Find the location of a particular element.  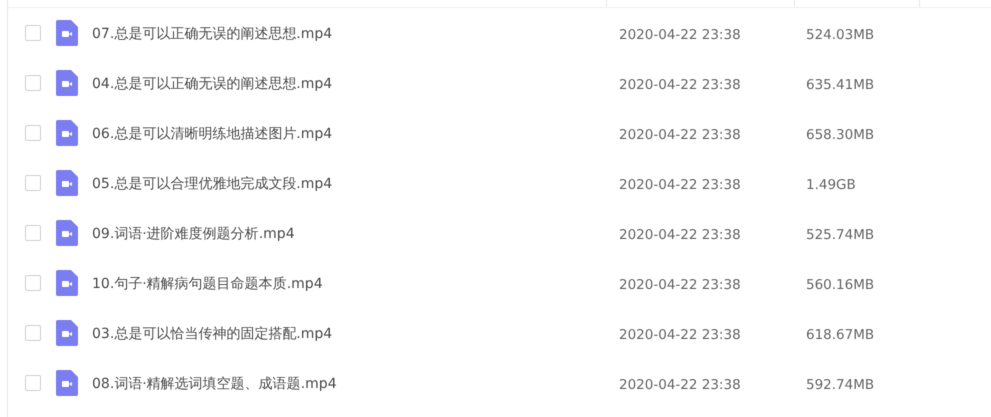

file-size: 524.03MB is located at coordinates (840, 34).